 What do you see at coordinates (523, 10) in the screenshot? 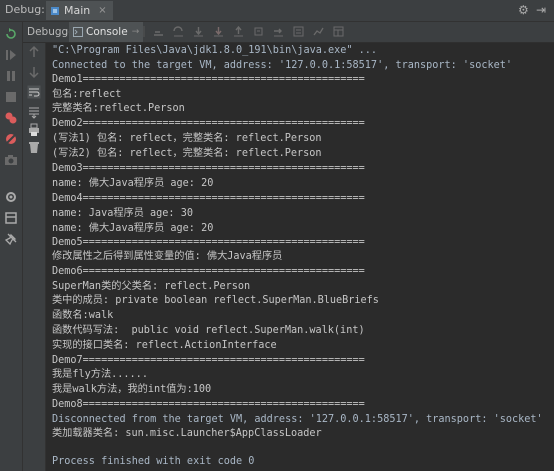
I see `gear-icon: ⚙` at bounding box center [523, 10].